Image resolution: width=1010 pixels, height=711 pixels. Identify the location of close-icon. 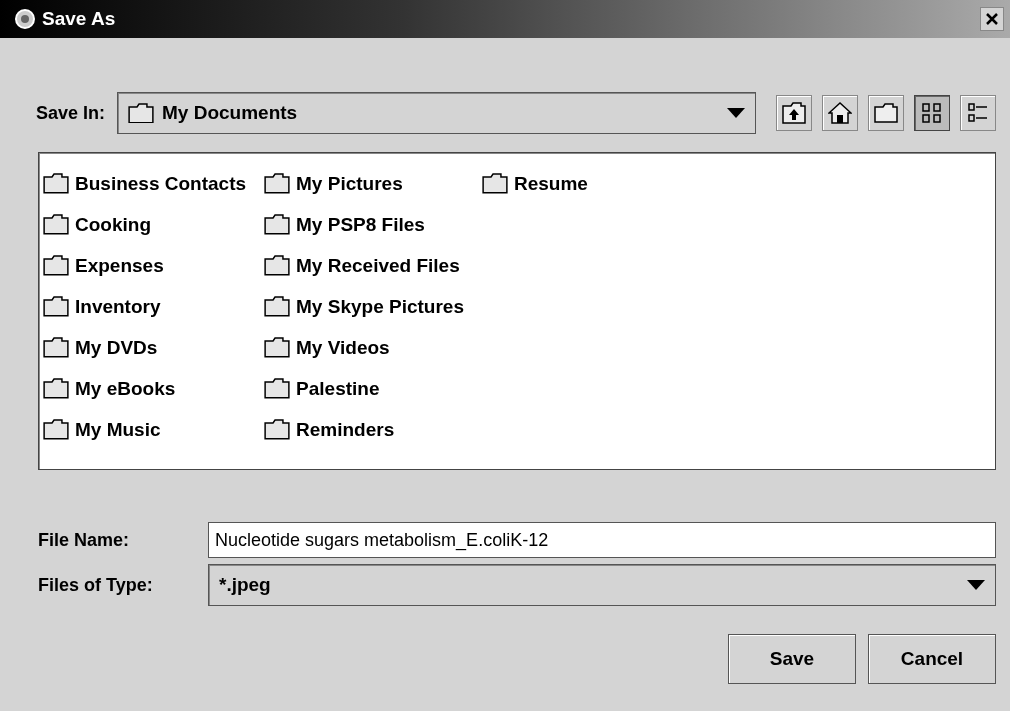
(992, 19).